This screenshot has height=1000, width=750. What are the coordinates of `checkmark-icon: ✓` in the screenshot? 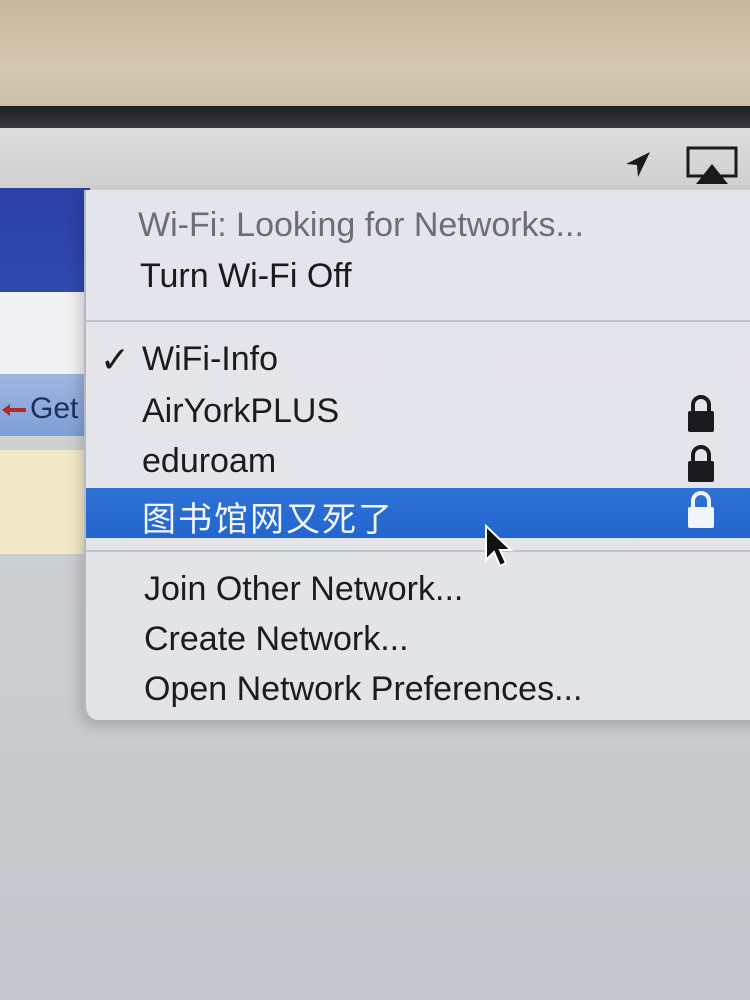 It's located at (115, 360).